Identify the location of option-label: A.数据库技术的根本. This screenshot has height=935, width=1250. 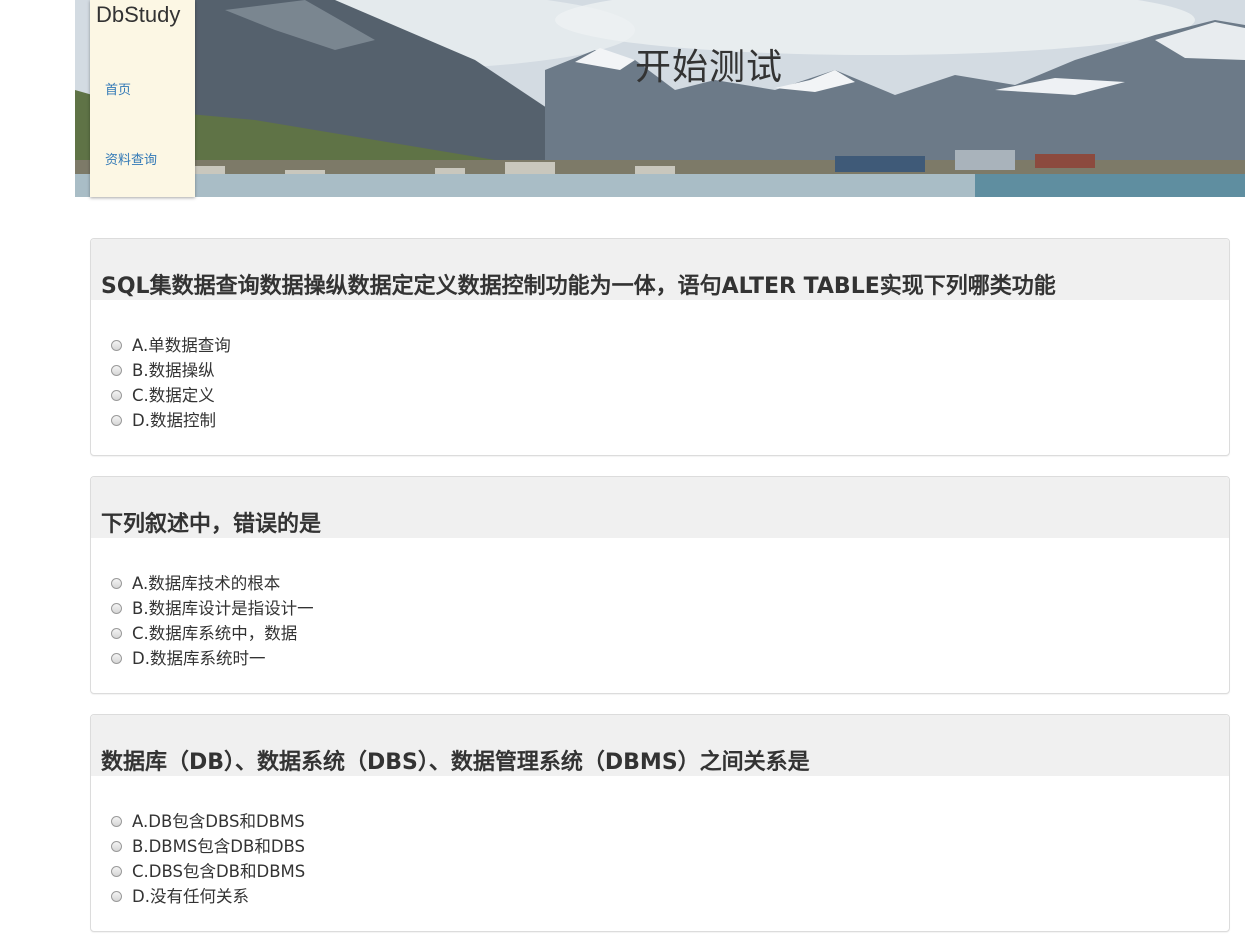
(206, 583).